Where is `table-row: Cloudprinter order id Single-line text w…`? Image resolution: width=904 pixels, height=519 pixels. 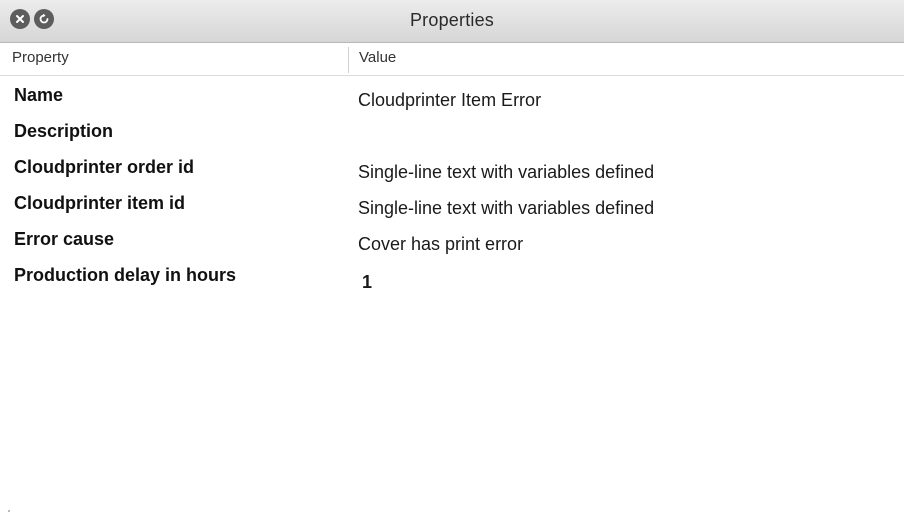
table-row: Cloudprinter order id Single-line text w… is located at coordinates (452, 170).